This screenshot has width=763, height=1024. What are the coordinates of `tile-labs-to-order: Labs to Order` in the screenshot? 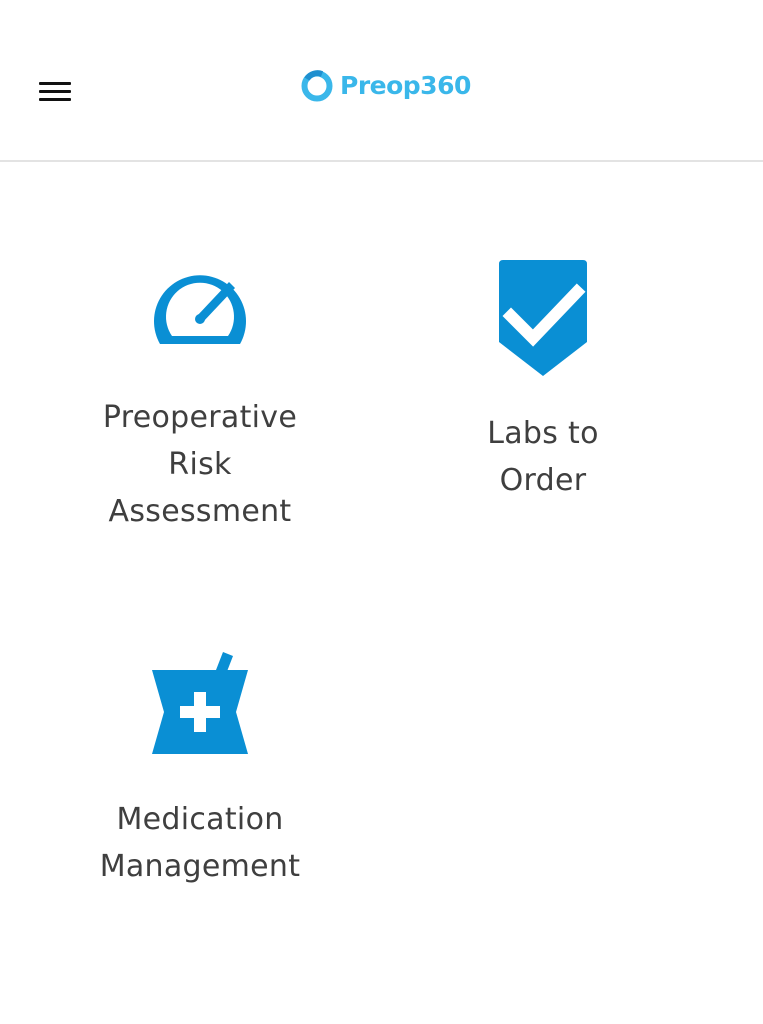 It's located at (543, 381).